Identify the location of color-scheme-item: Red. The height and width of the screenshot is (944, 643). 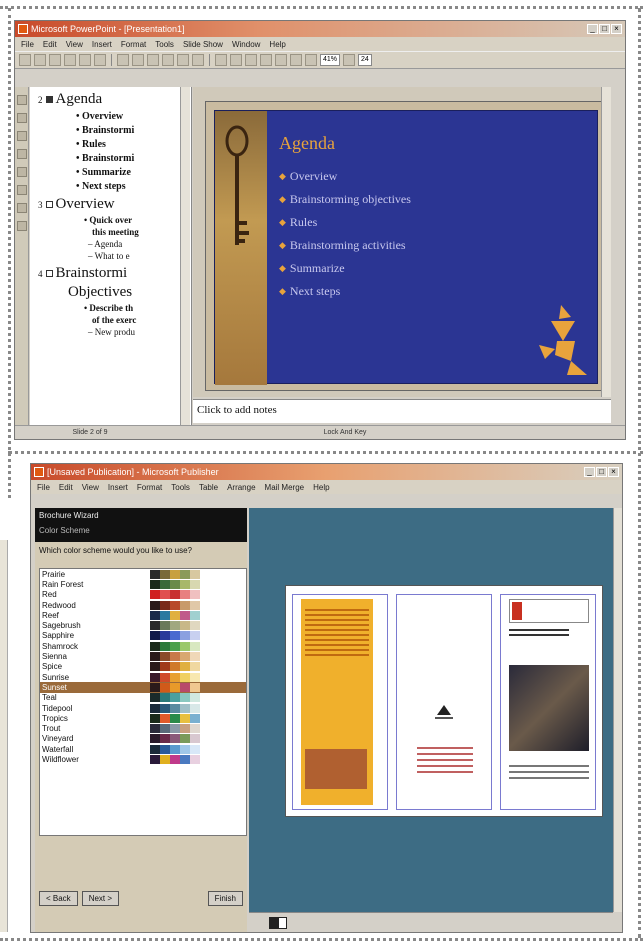
(143, 595).